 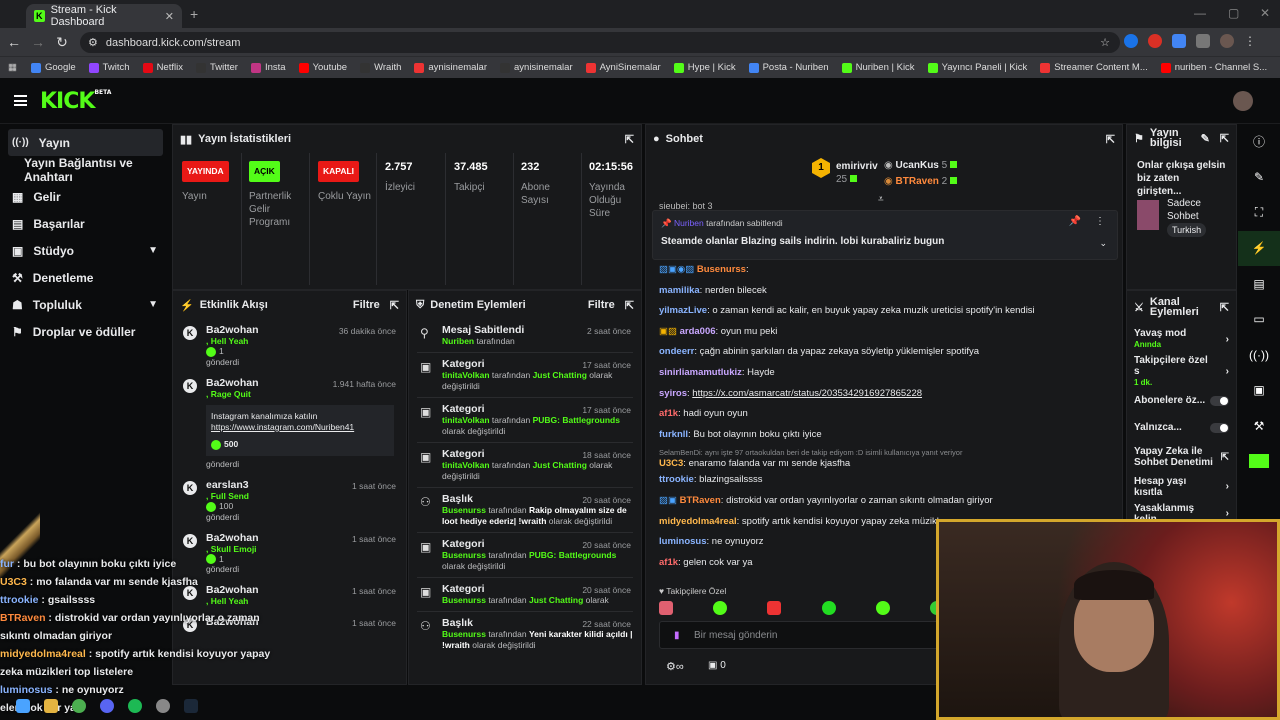 What do you see at coordinates (977, 67) in the screenshot?
I see `bookmark-item: Yayıncı Paneli | Kick` at bounding box center [977, 67].